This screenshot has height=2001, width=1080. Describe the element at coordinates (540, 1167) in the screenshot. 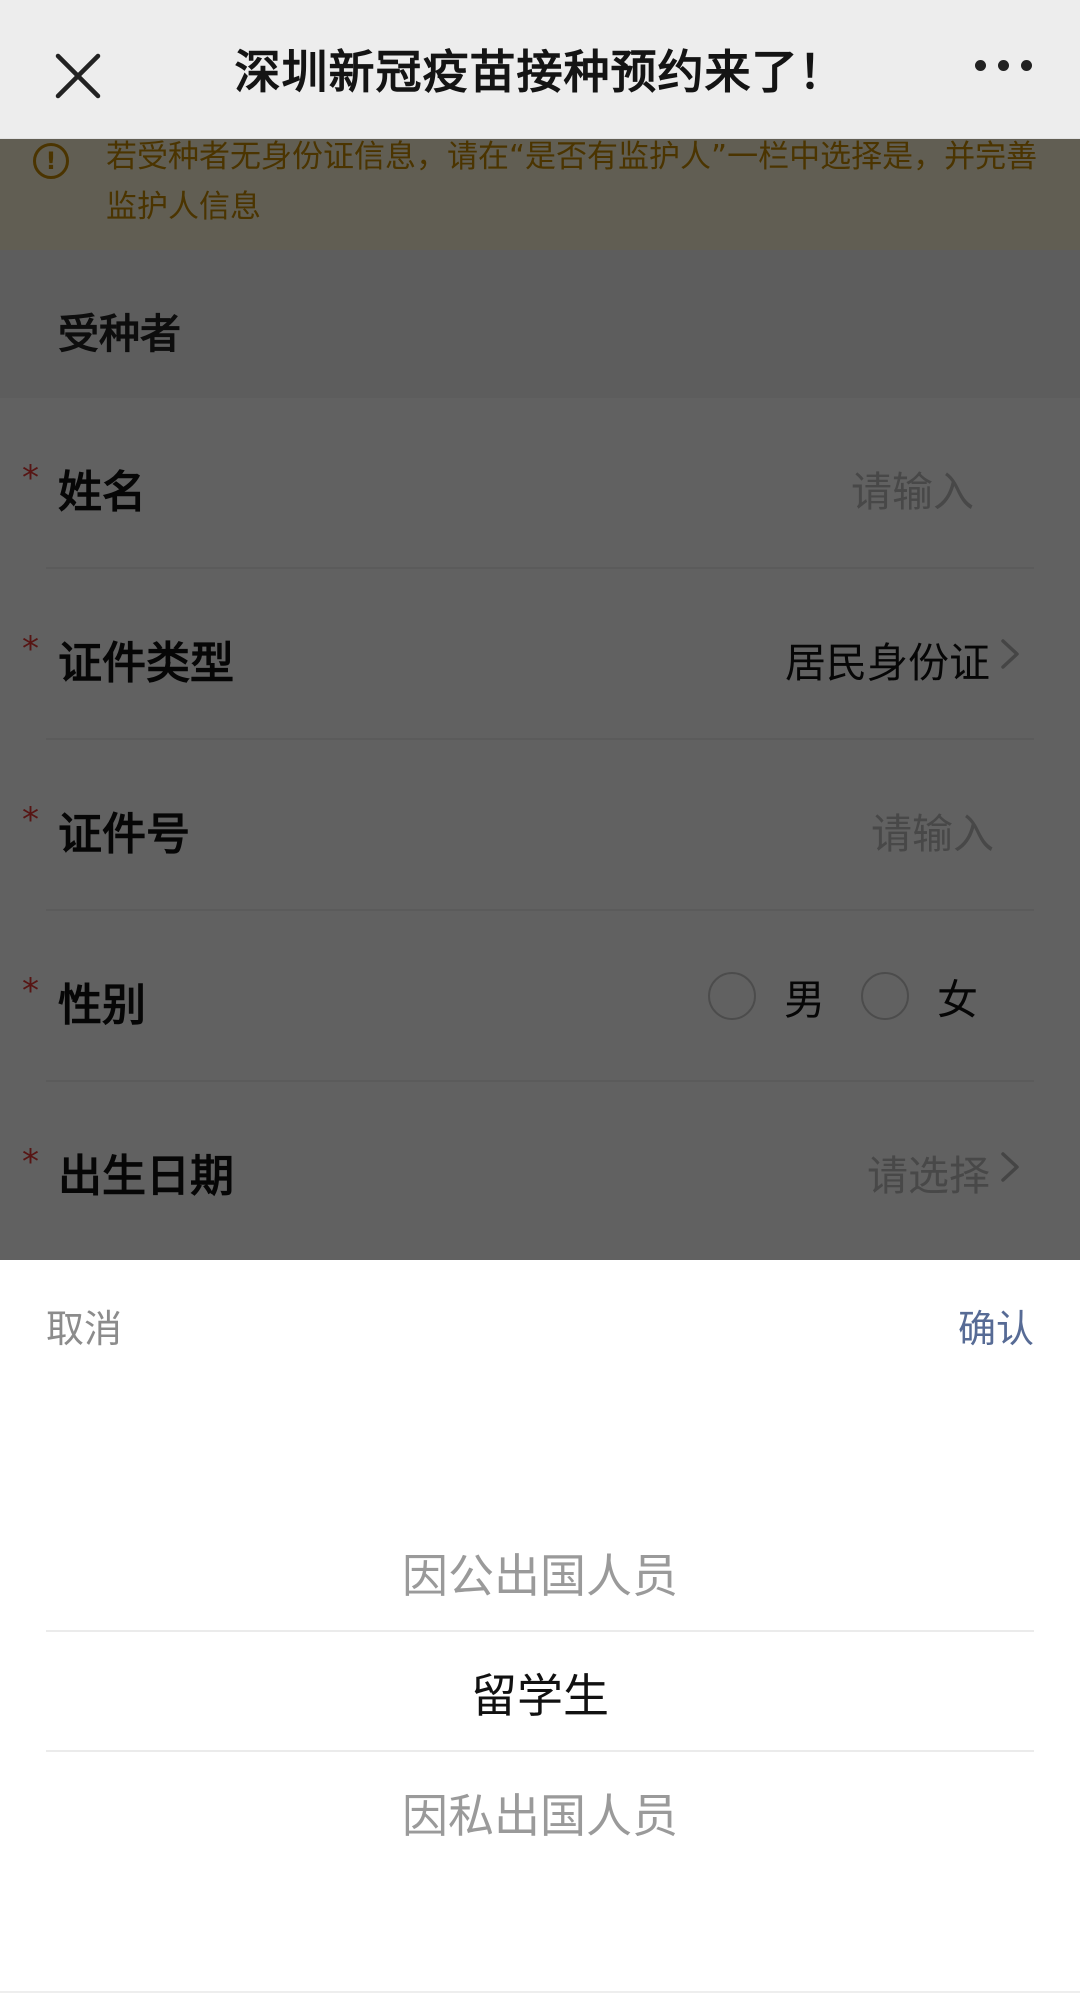

I see `birthdate-row: * 出生日期 请选择` at that location.